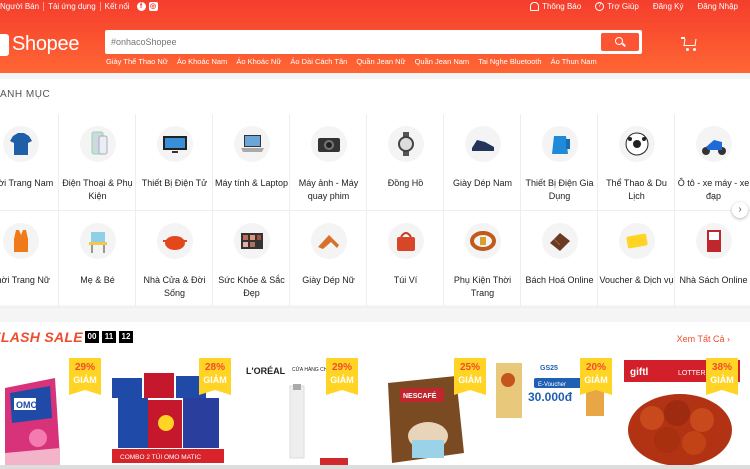 The height and width of the screenshot is (469, 750). What do you see at coordinates (636, 259) in the screenshot?
I see `category-item: Voucher & Dịch vụ` at bounding box center [636, 259].